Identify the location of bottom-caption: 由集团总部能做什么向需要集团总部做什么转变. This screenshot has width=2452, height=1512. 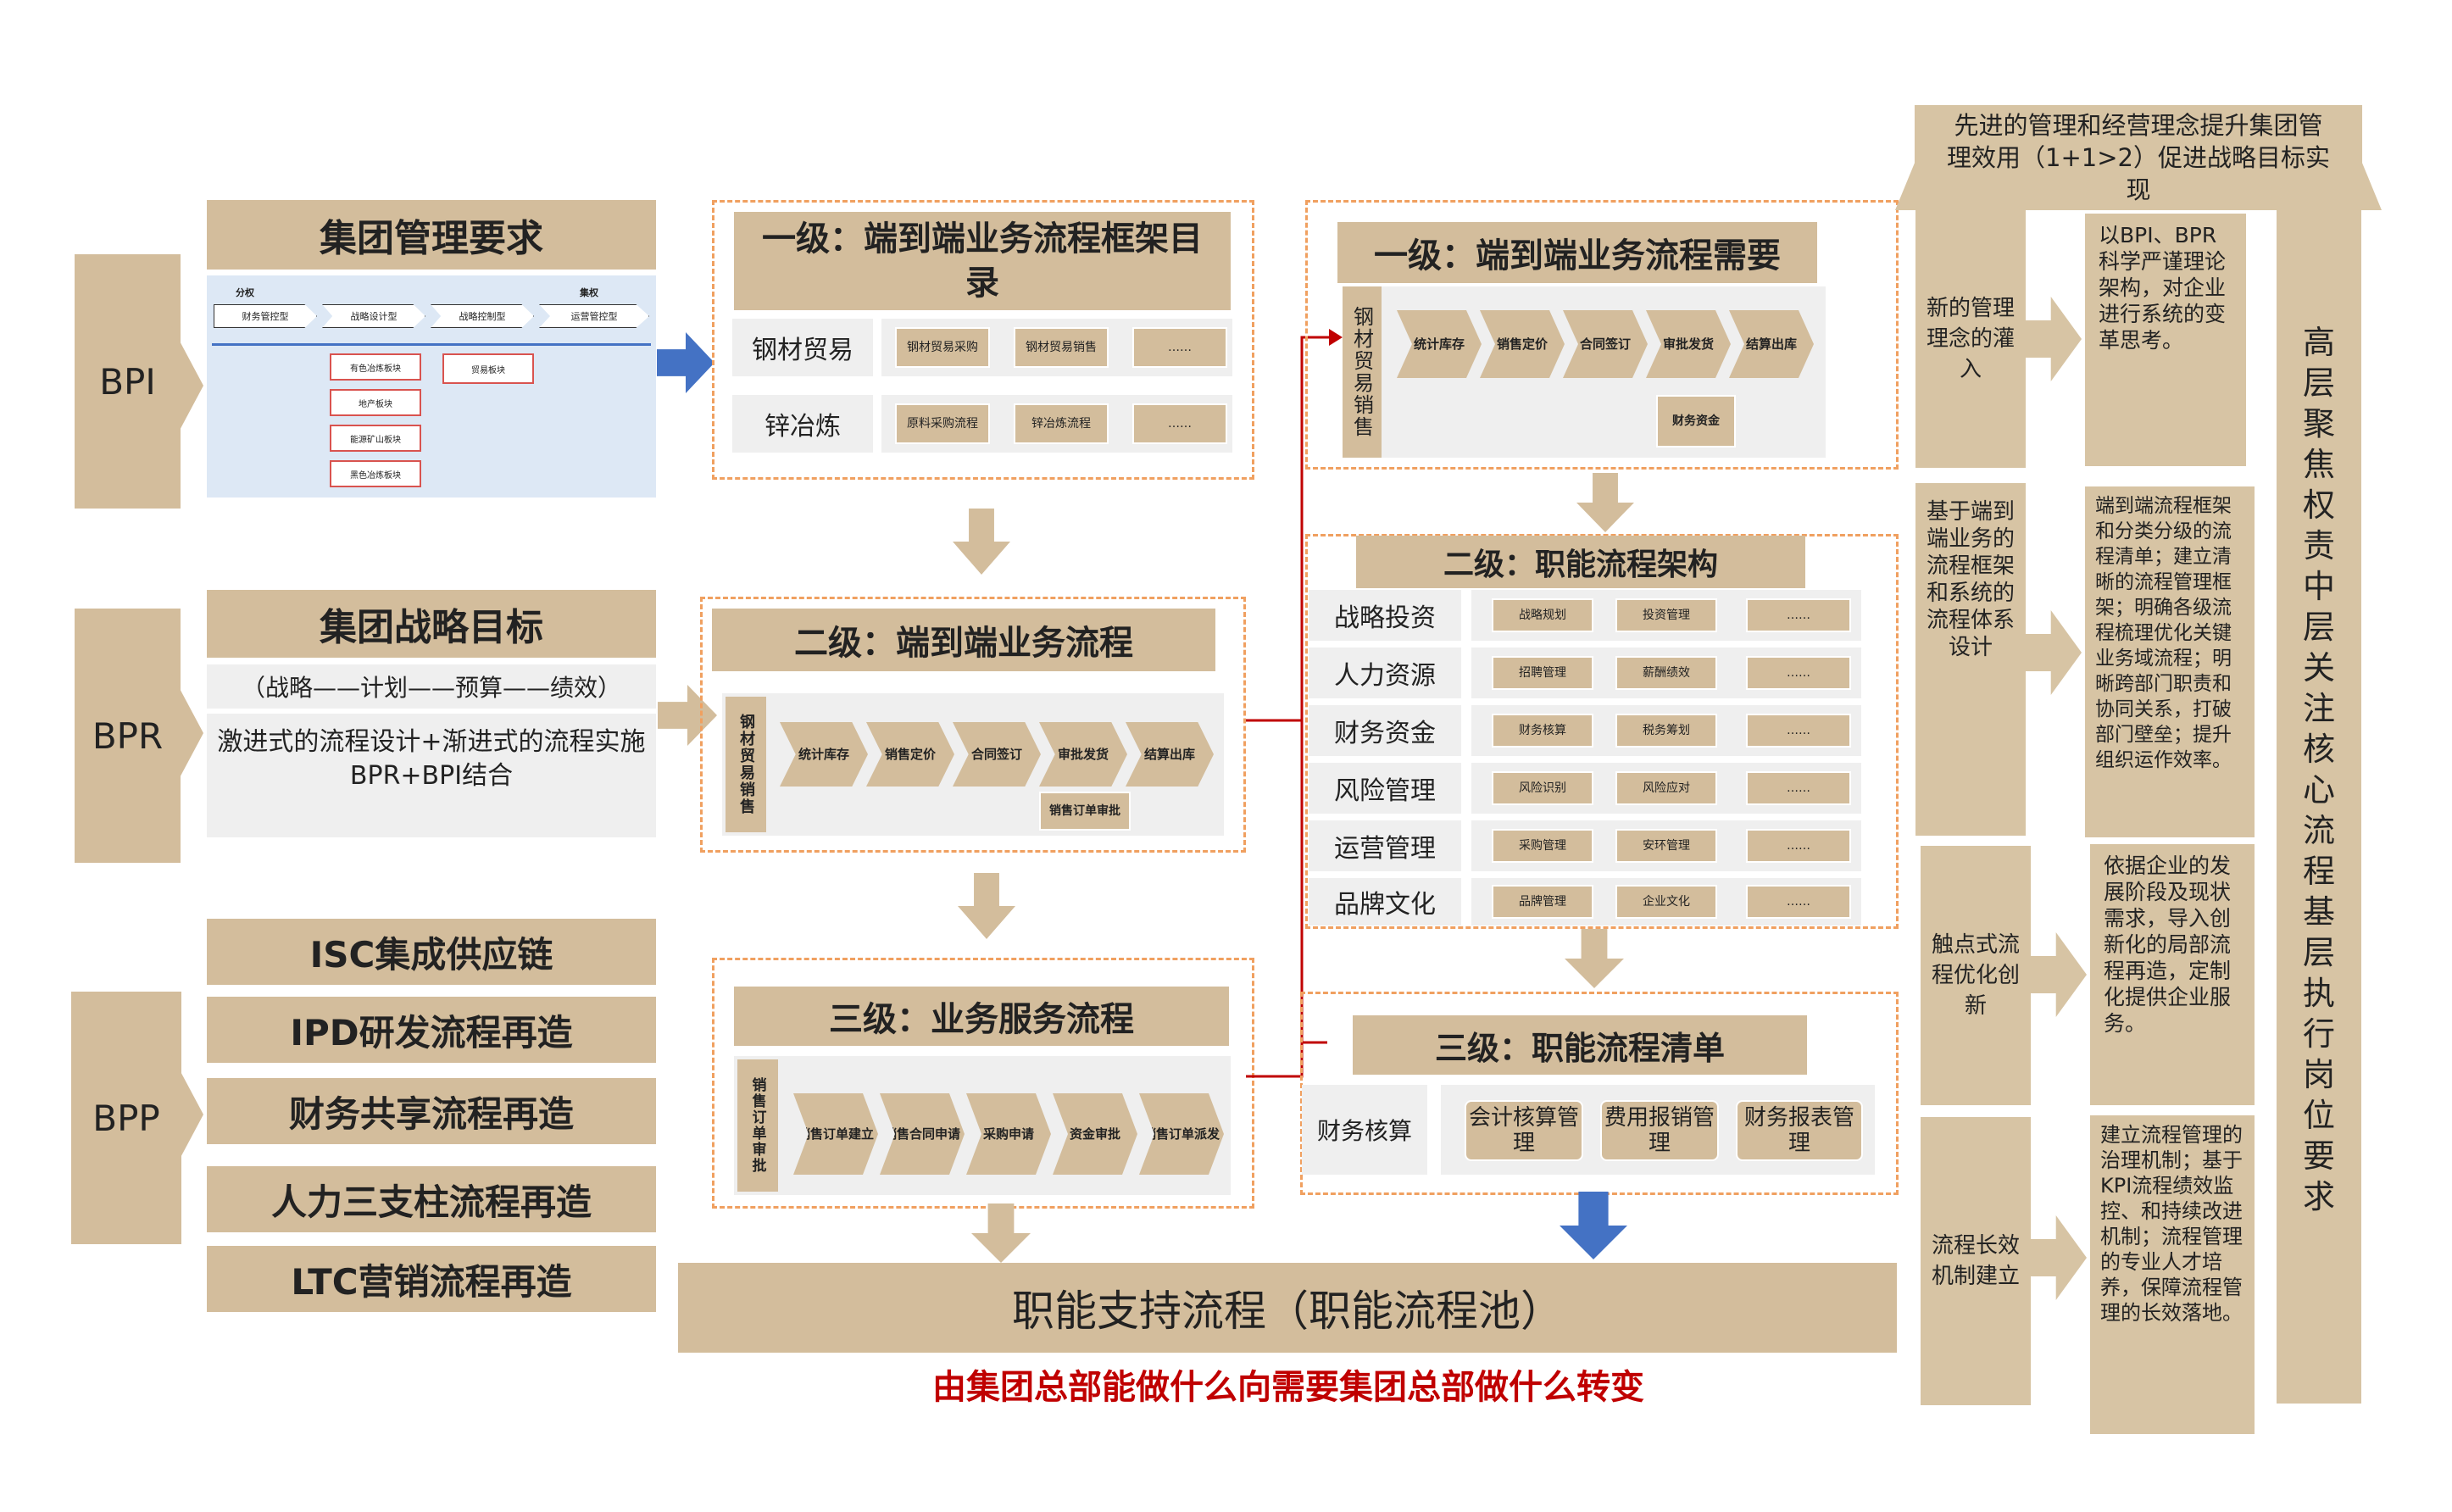
(1288, 1384).